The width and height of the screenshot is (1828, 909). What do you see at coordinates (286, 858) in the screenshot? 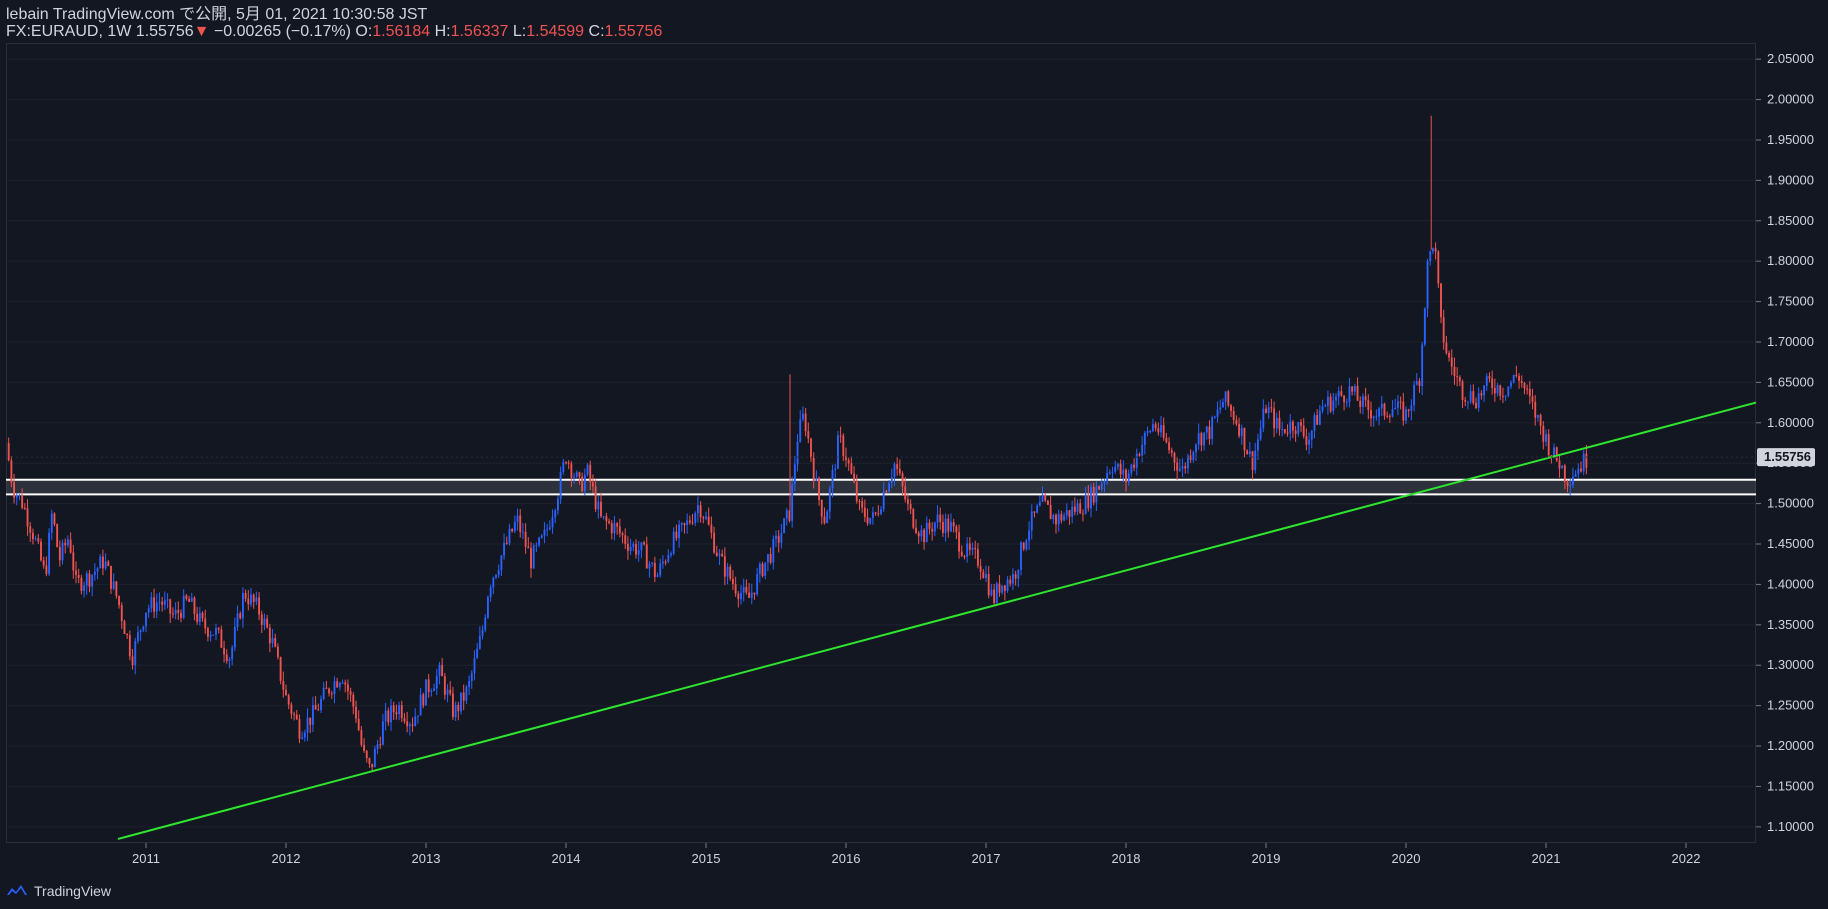
I see `x-tick-label: 2012` at bounding box center [286, 858].